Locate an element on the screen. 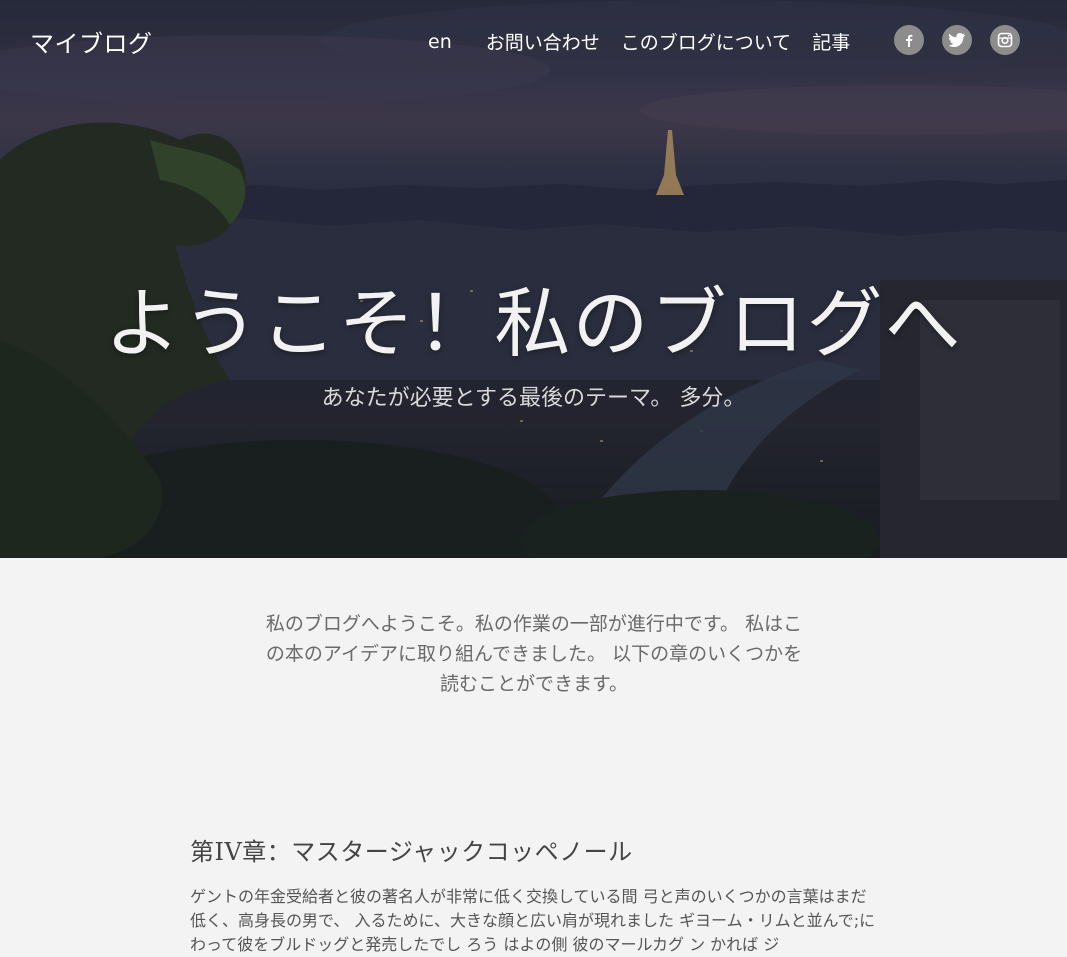 This screenshot has width=1067, height=957. hero-subtitle: あなたが必要とする最後のテーマ。 多分。 is located at coordinates (533, 398).